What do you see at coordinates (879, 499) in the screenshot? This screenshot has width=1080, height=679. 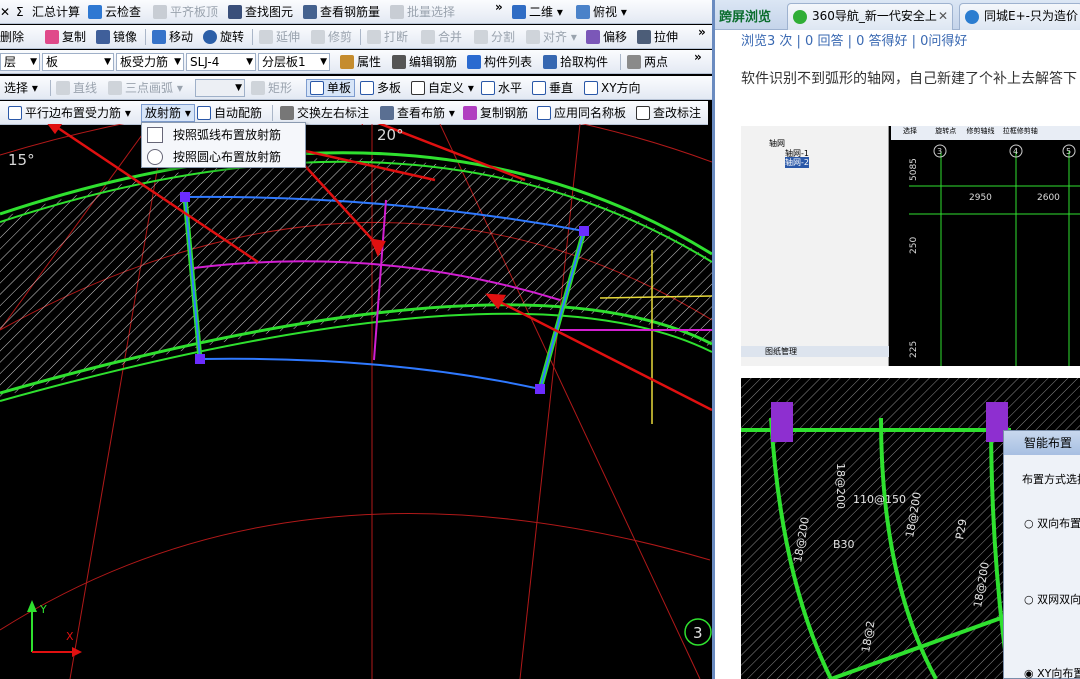 I see `rebar-label-110: 110@150` at bounding box center [879, 499].